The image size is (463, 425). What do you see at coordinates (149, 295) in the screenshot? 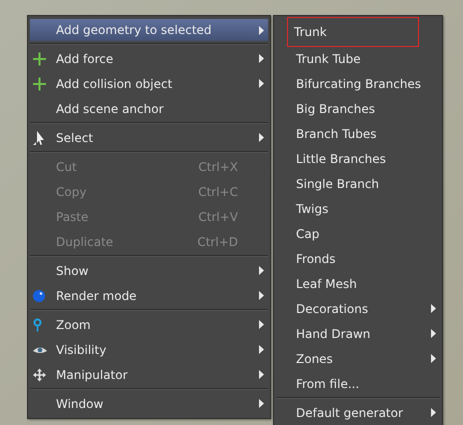
I see `menu-item: Render mode` at bounding box center [149, 295].